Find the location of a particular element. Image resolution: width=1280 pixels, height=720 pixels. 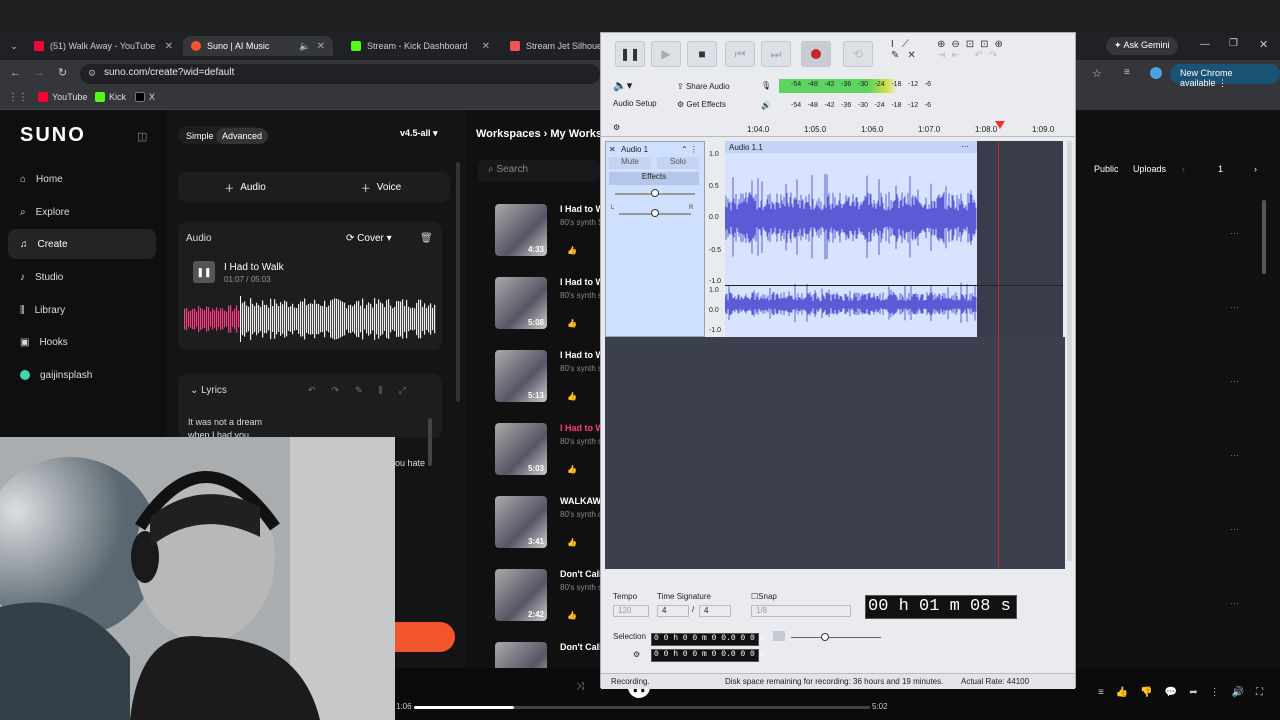

shuffle-icon: ⤨ is located at coordinates (580, 686).